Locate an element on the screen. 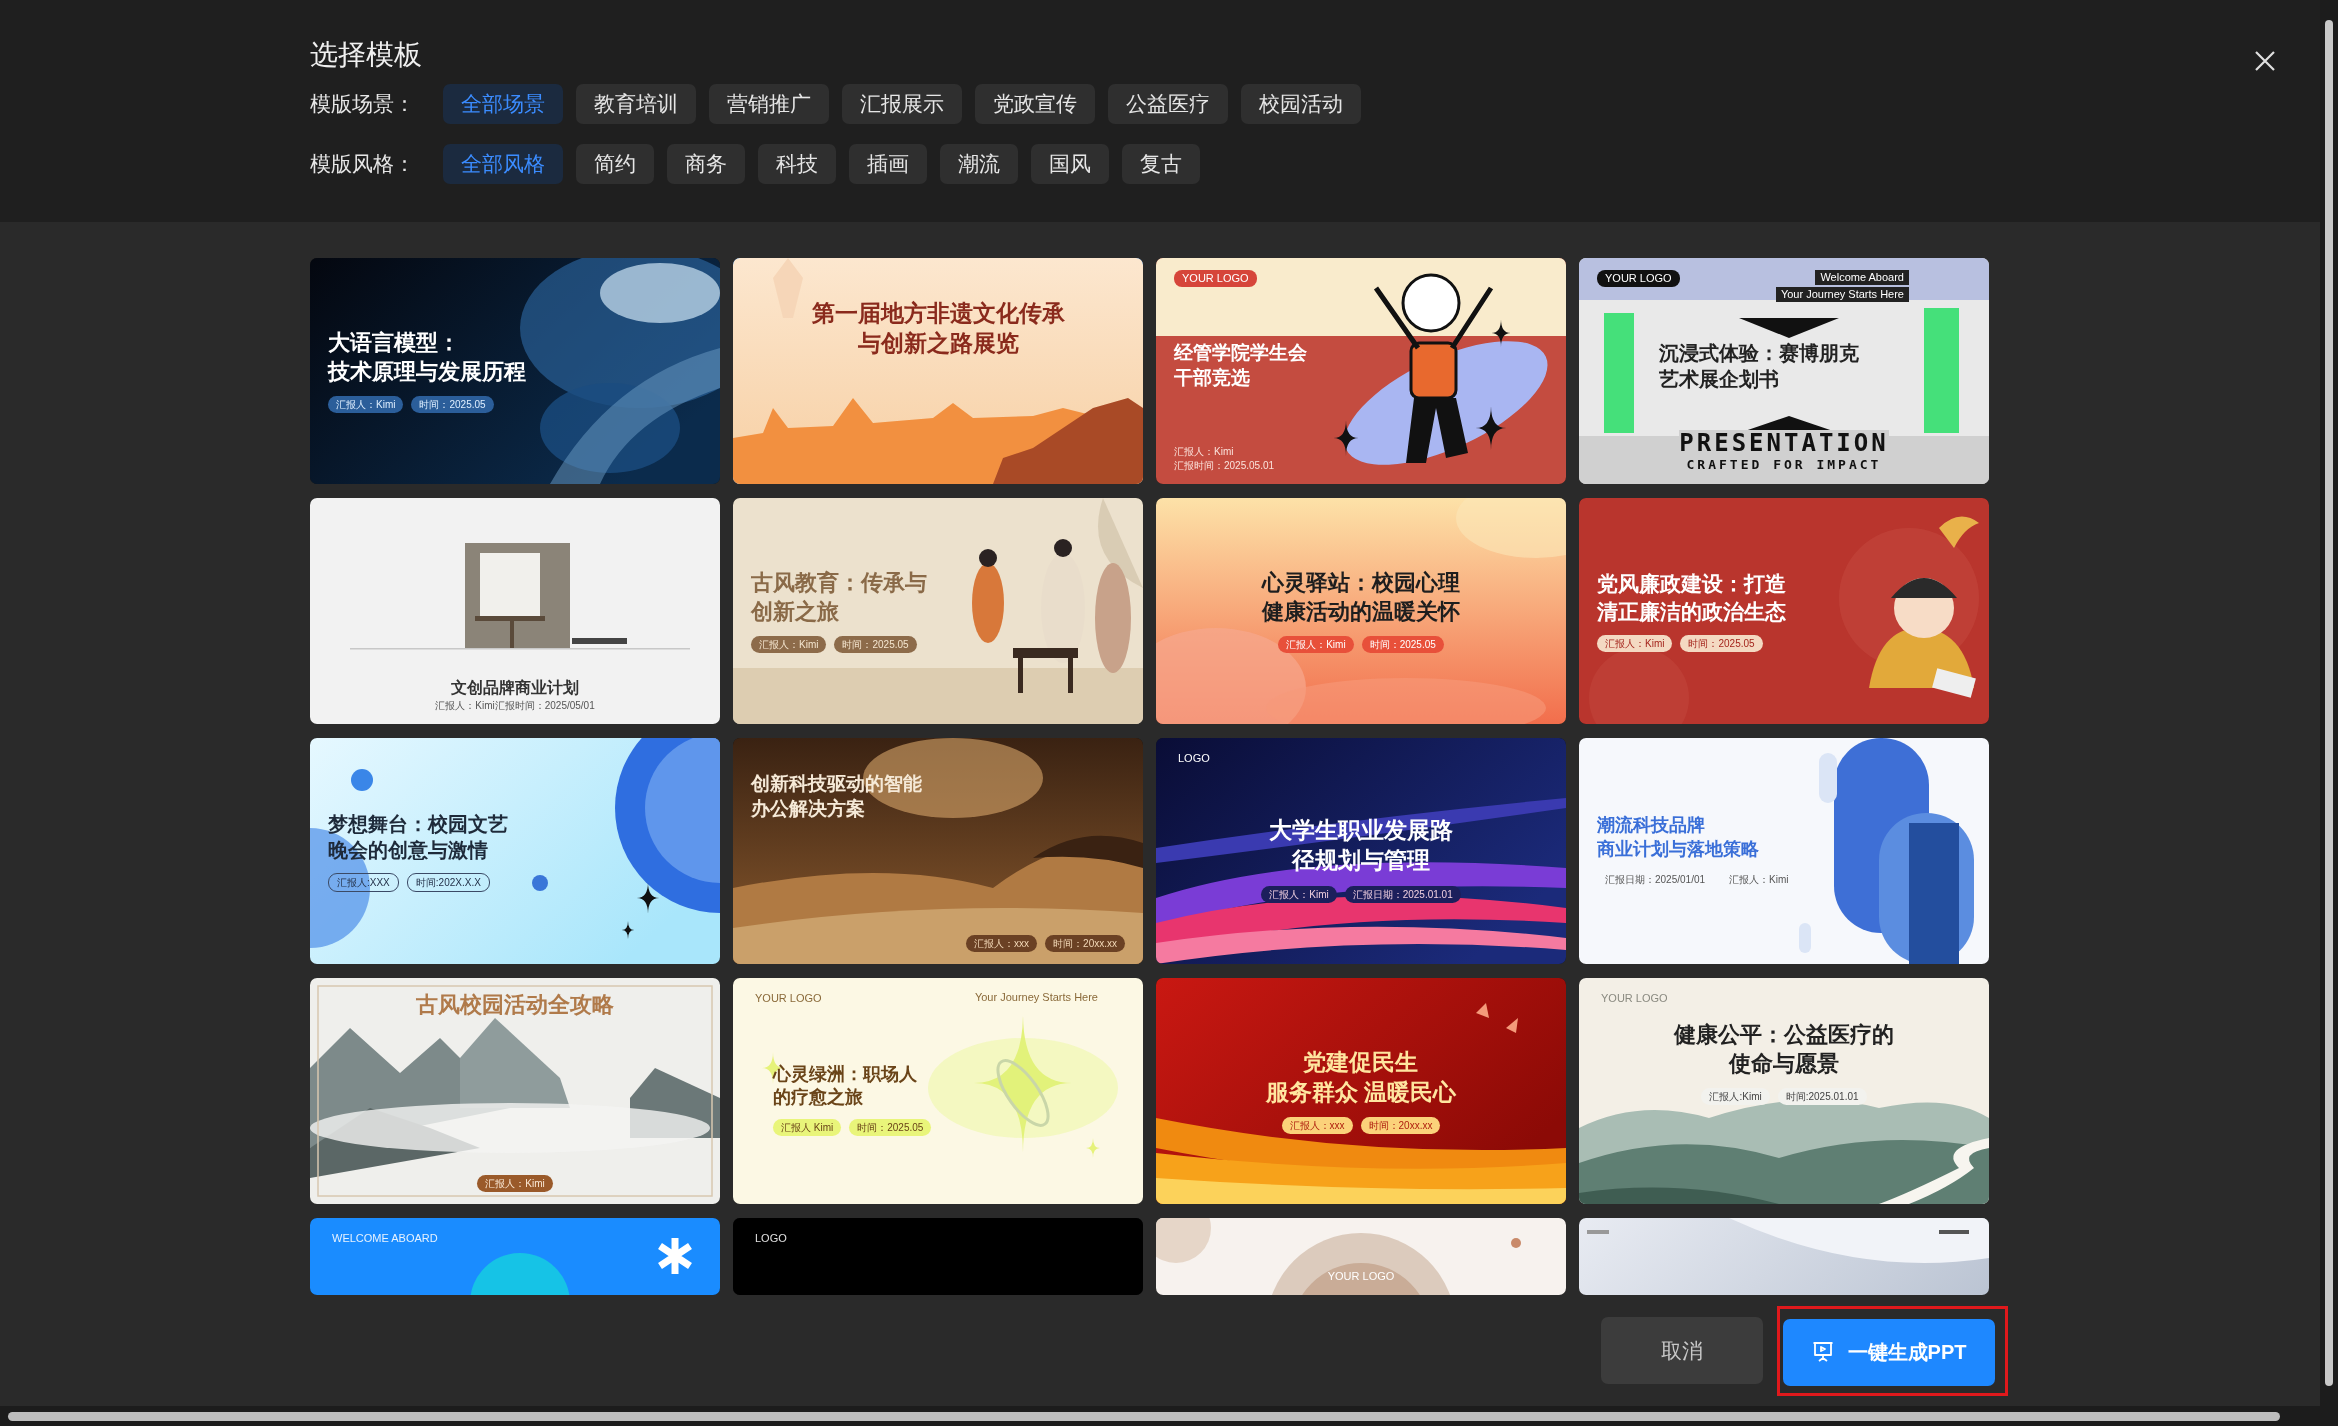 The image size is (2338, 1426). template-card: YOUR LOGO 经管学院学生会 干部竞选 汇报人：Kimi 汇报时间：2025.05.01 is located at coordinates (1361, 371).